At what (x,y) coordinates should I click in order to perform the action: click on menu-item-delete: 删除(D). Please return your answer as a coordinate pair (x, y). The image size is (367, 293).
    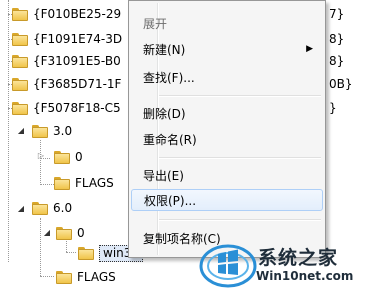
    Looking at the image, I should click on (227, 113).